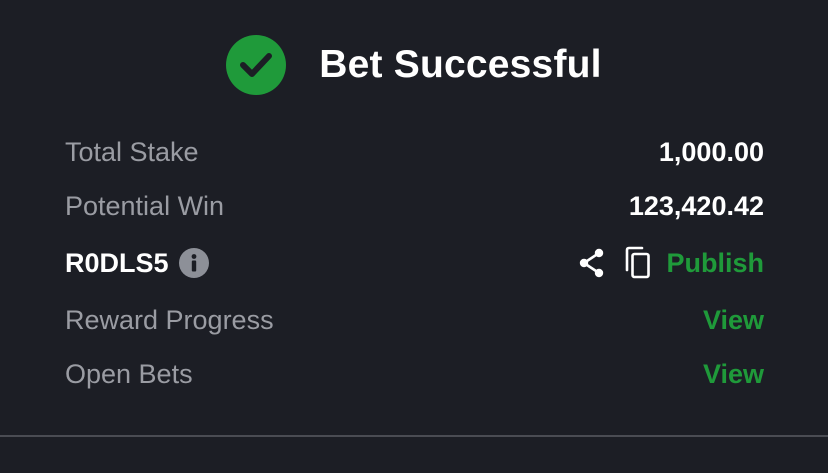 Image resolution: width=828 pixels, height=473 pixels. Describe the element at coordinates (414, 206) in the screenshot. I see `potential-win-row: Potential Win 123,420.42` at that location.